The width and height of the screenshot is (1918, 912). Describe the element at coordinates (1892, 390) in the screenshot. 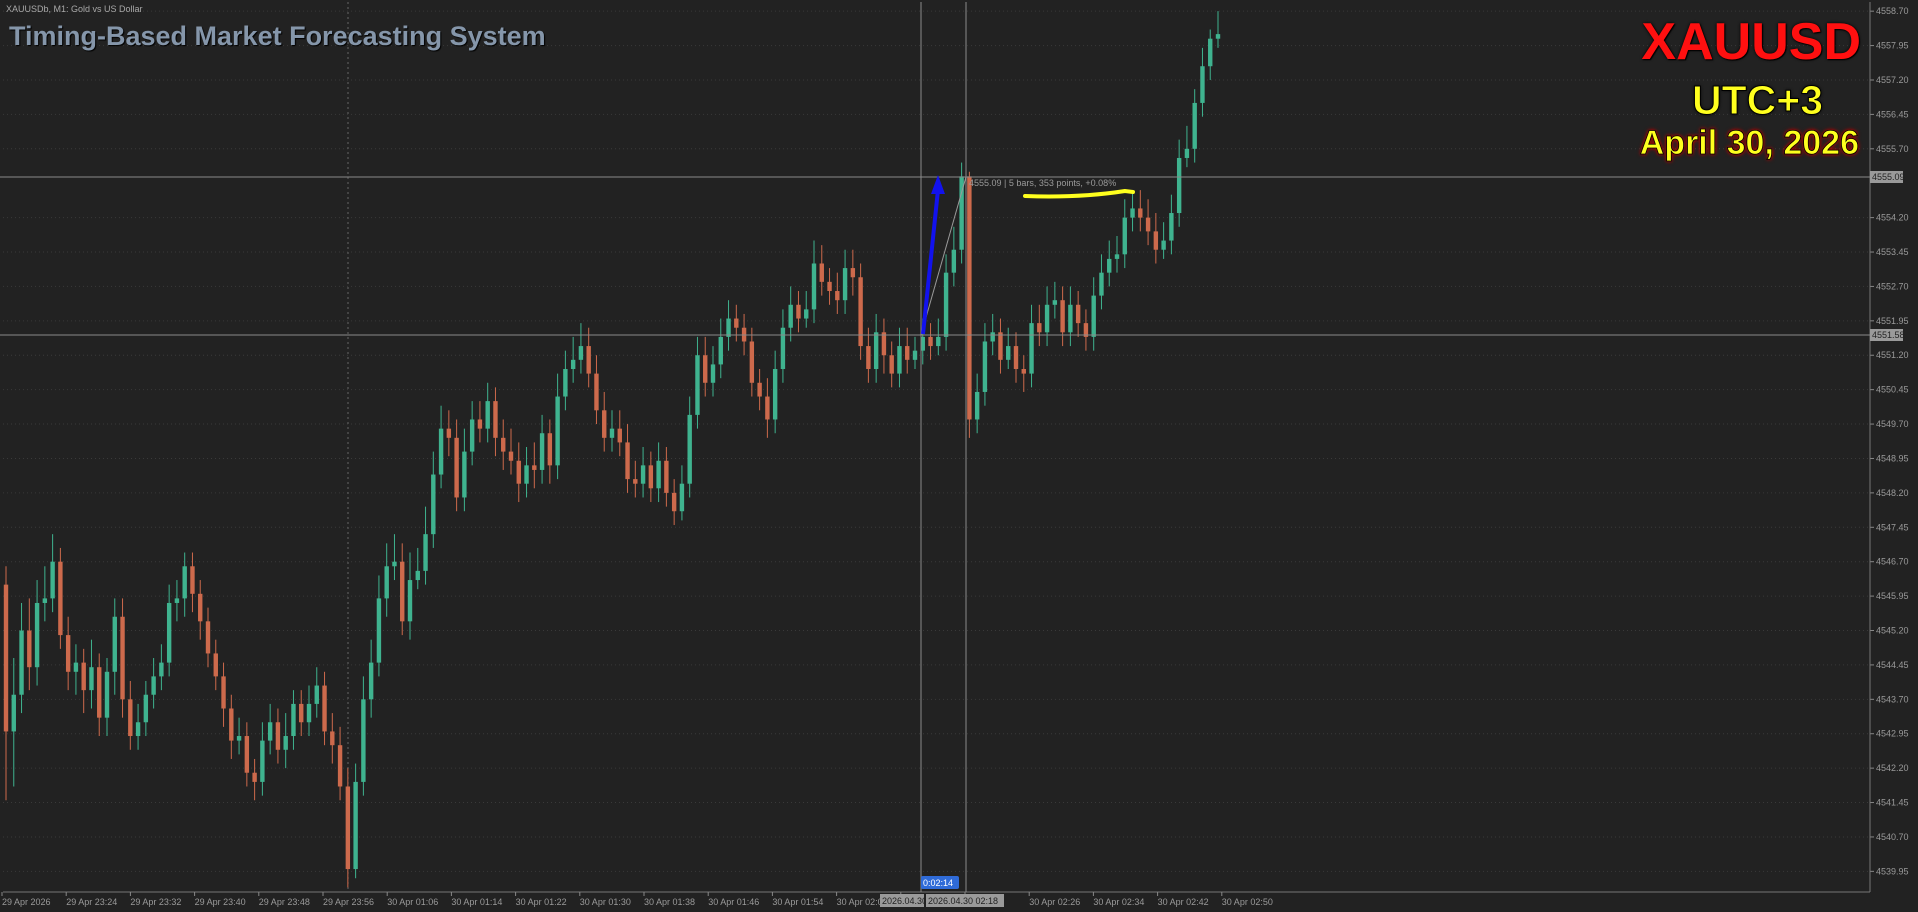

I see `price-tick-label: 4550.45` at that location.